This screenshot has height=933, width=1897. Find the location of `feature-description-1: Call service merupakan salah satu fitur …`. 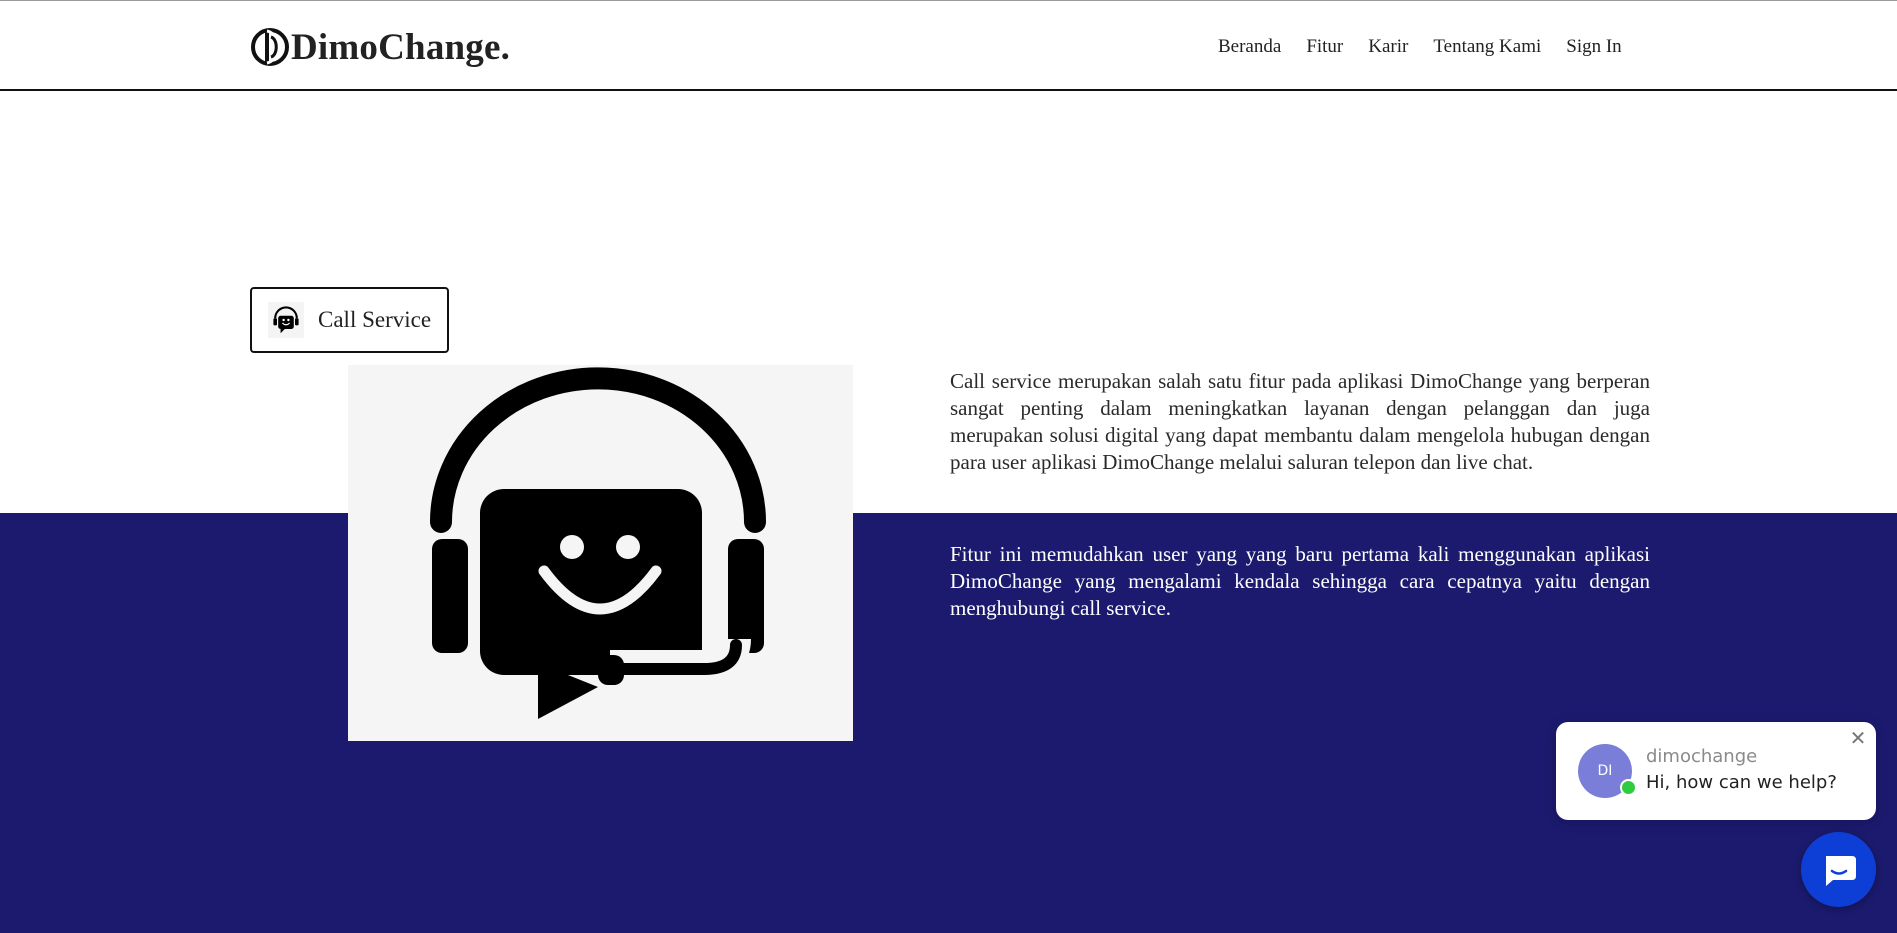

feature-description-1: Call service merupakan salah satu fitur … is located at coordinates (1300, 421).